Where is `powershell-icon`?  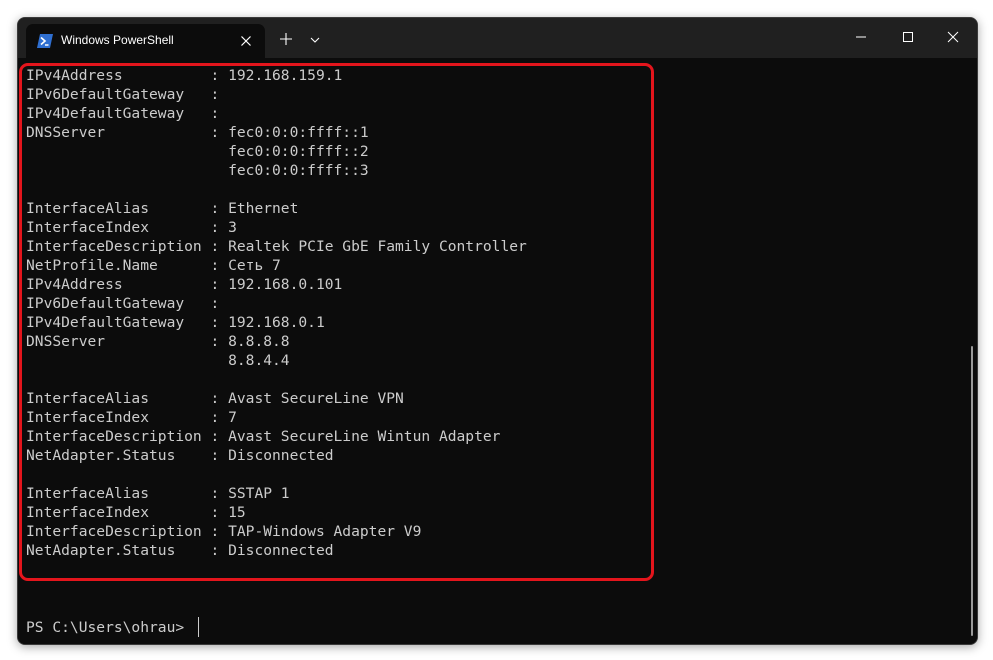
powershell-icon is located at coordinates (45, 41).